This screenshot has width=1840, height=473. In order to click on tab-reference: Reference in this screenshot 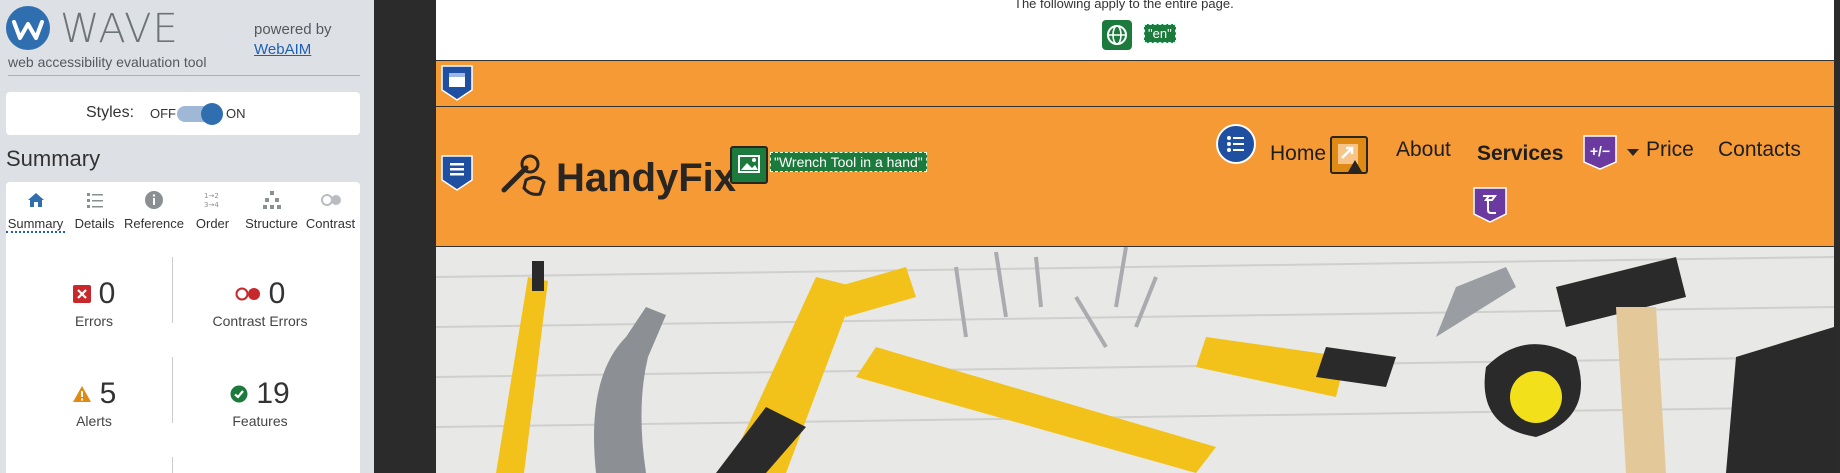, I will do `click(154, 208)`.